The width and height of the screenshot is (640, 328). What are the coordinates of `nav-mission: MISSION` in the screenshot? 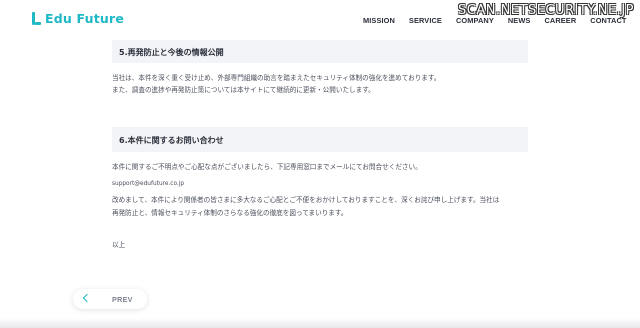 It's located at (379, 20).